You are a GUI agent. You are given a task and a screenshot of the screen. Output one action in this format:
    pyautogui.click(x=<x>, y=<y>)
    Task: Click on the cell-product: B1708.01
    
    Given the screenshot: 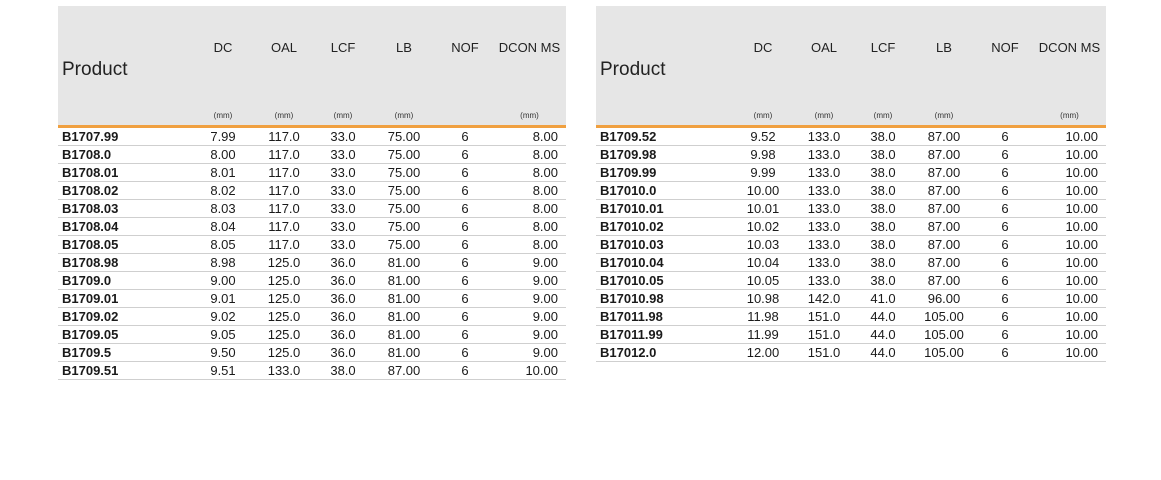 What is the action you would take?
    pyautogui.click(x=125, y=172)
    